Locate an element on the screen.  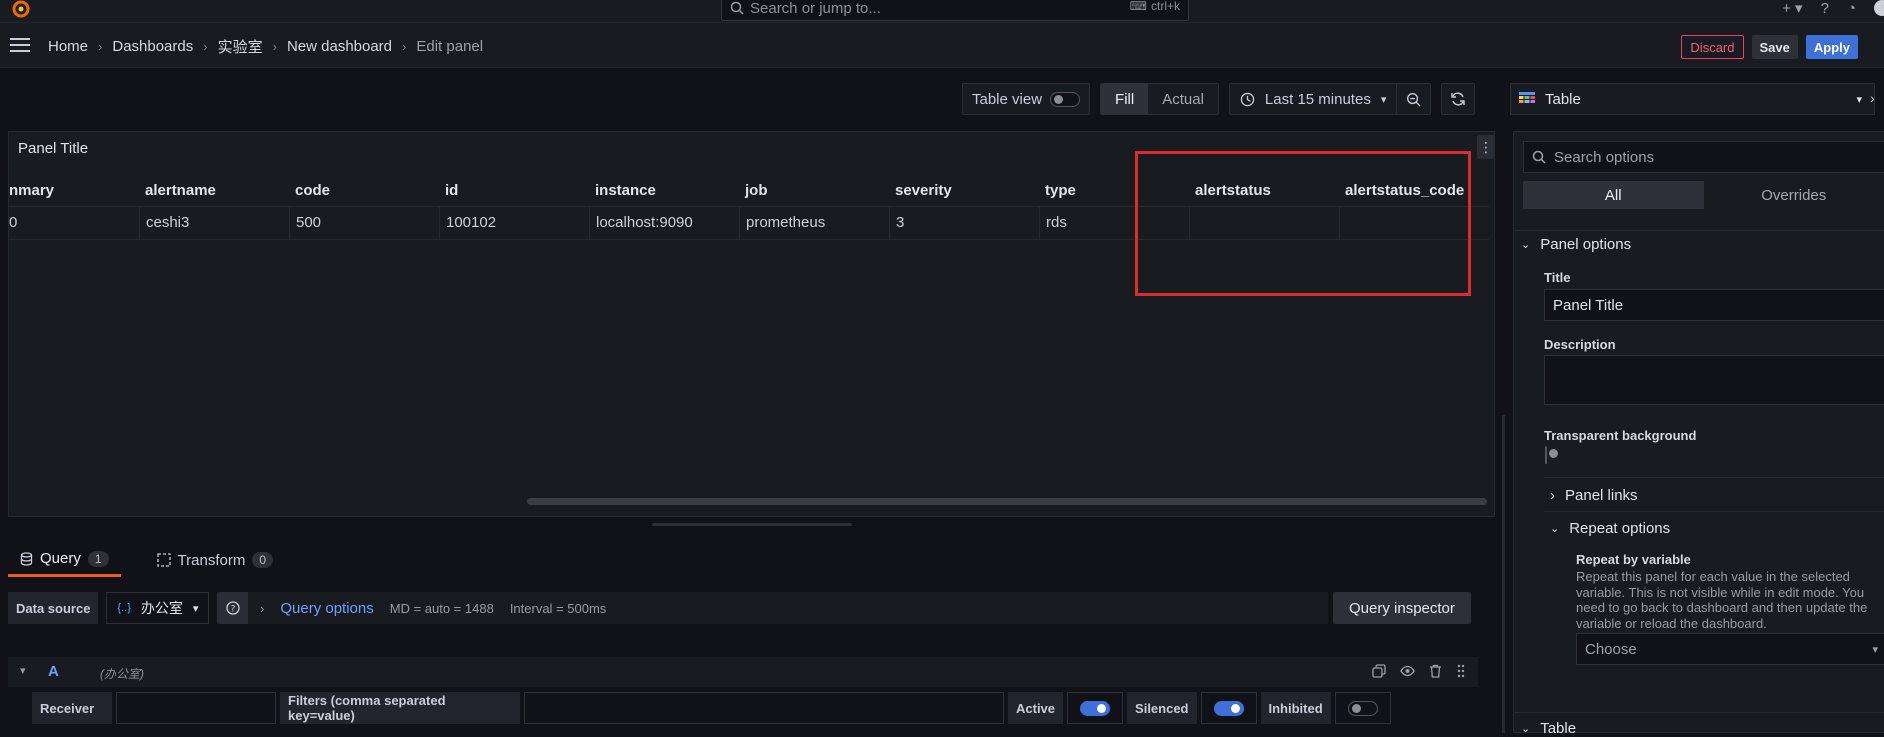
visualization-name: Table is located at coordinates (1563, 99).